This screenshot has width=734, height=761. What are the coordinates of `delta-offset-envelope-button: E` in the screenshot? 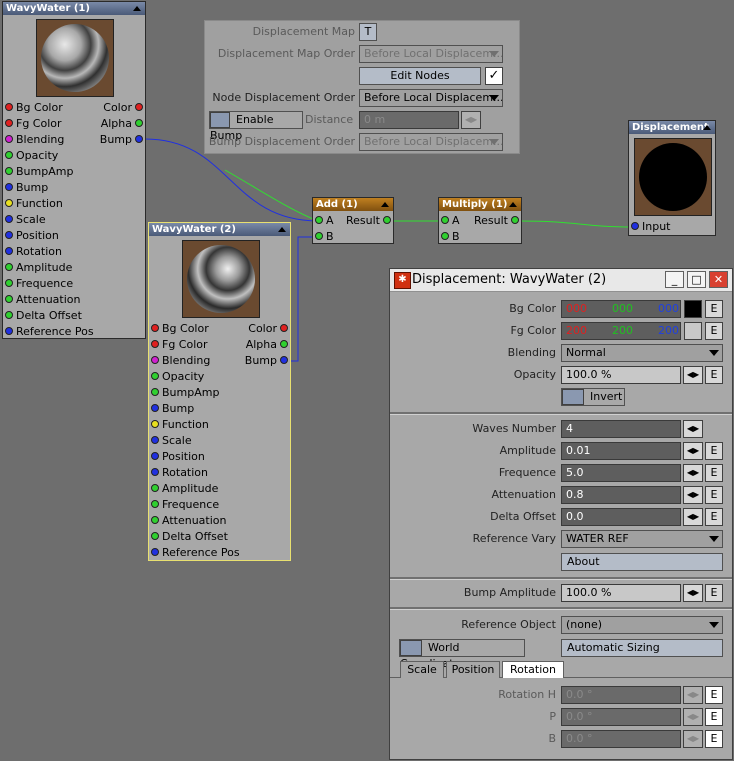 It's located at (714, 517).